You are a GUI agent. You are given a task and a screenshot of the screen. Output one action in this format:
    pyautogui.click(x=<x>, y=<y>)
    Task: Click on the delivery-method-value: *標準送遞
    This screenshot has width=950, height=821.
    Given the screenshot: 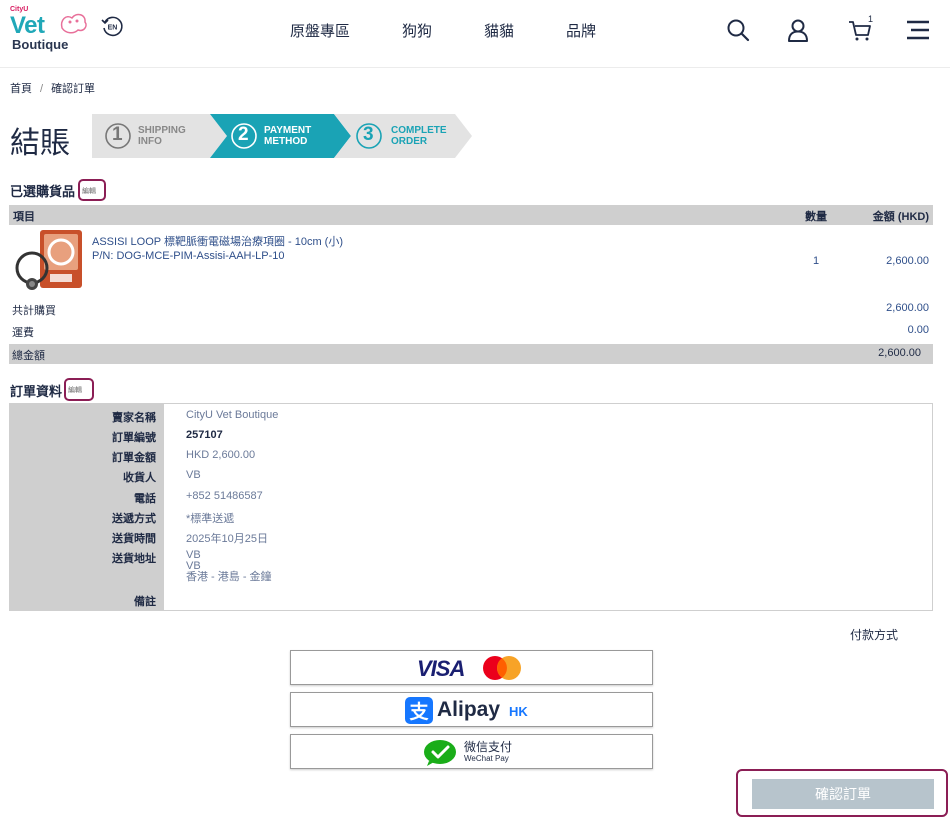 What is the action you would take?
    pyautogui.click(x=210, y=519)
    